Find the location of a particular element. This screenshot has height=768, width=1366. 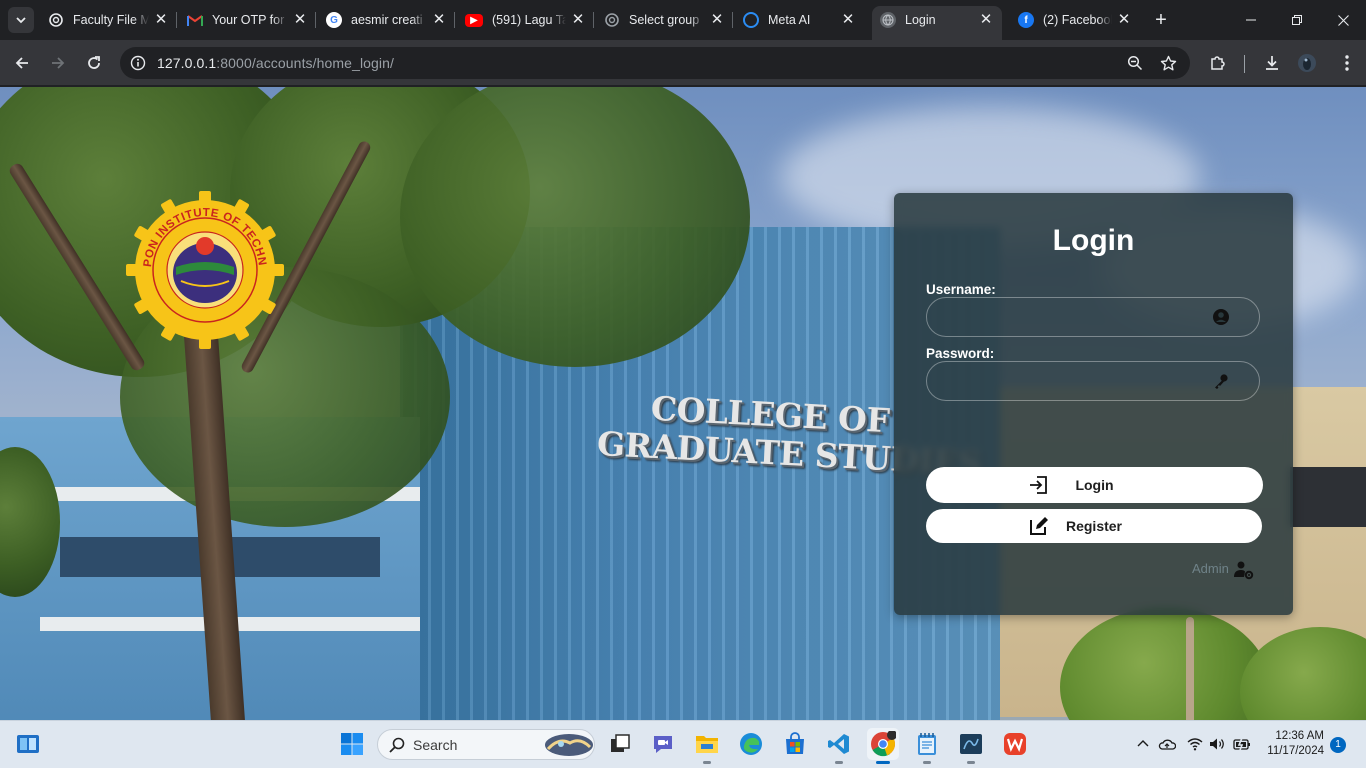

tab-title: Select group is located at coordinates (664, 20).